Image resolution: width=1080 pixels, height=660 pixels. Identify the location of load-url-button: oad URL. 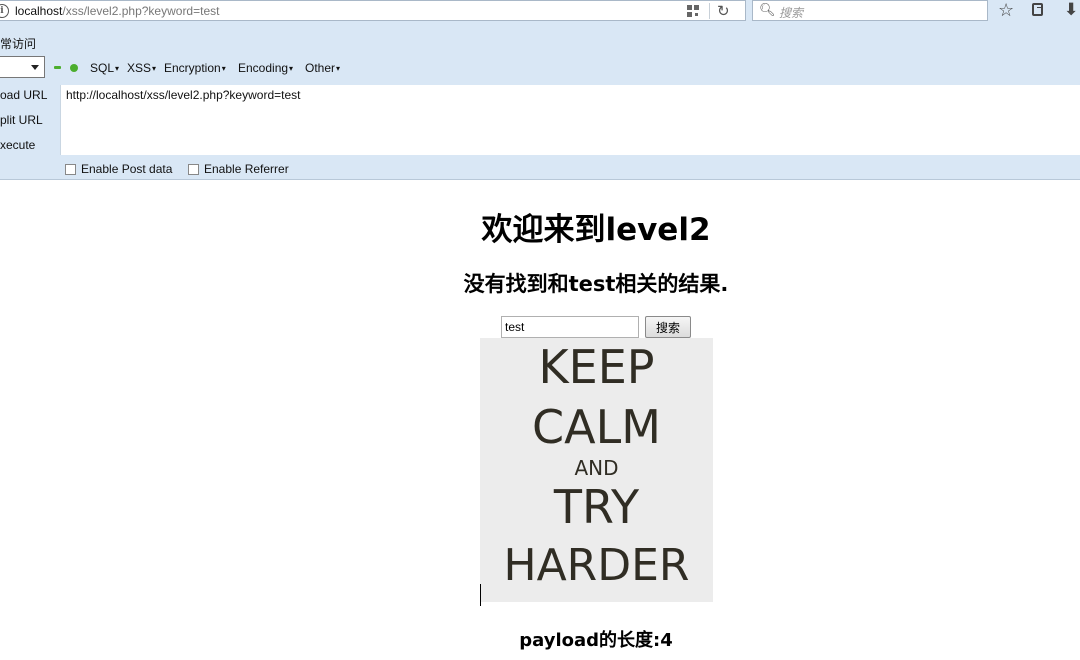
(23, 95).